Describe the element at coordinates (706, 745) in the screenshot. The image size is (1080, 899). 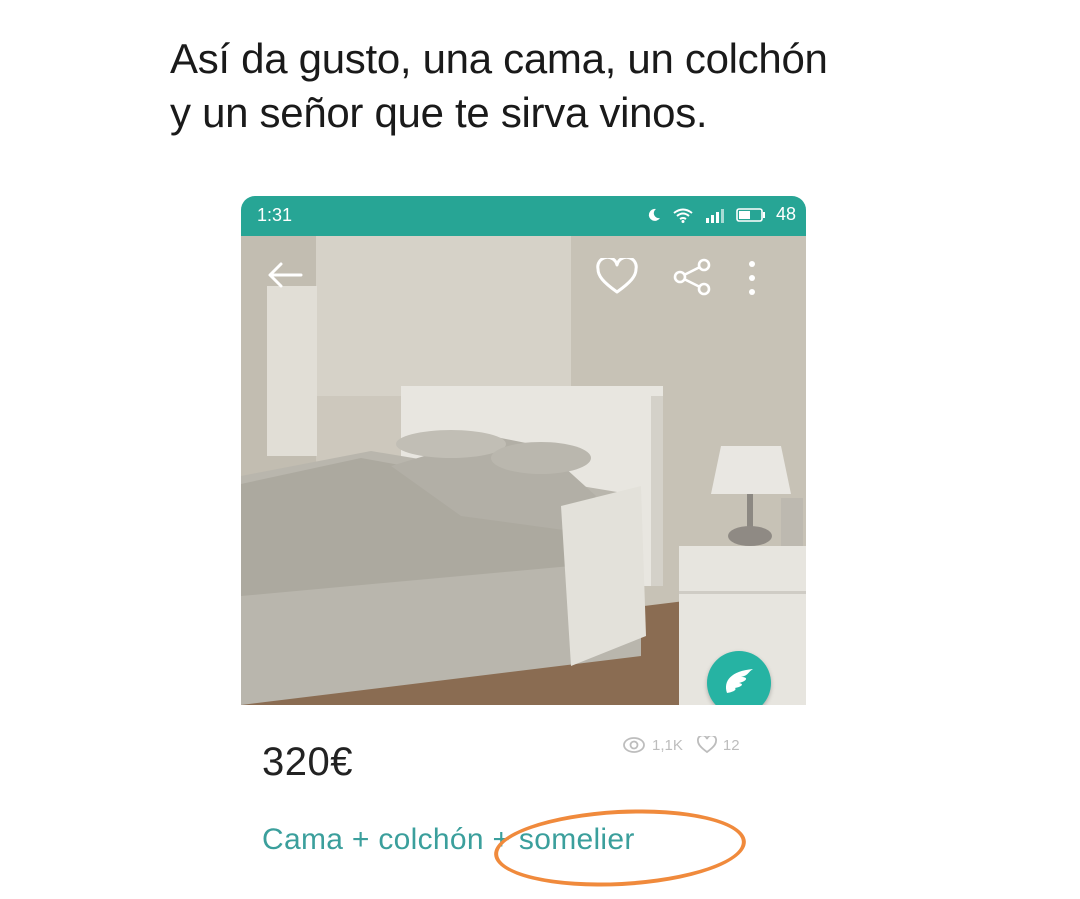
I see `heart-outline-icon` at that location.